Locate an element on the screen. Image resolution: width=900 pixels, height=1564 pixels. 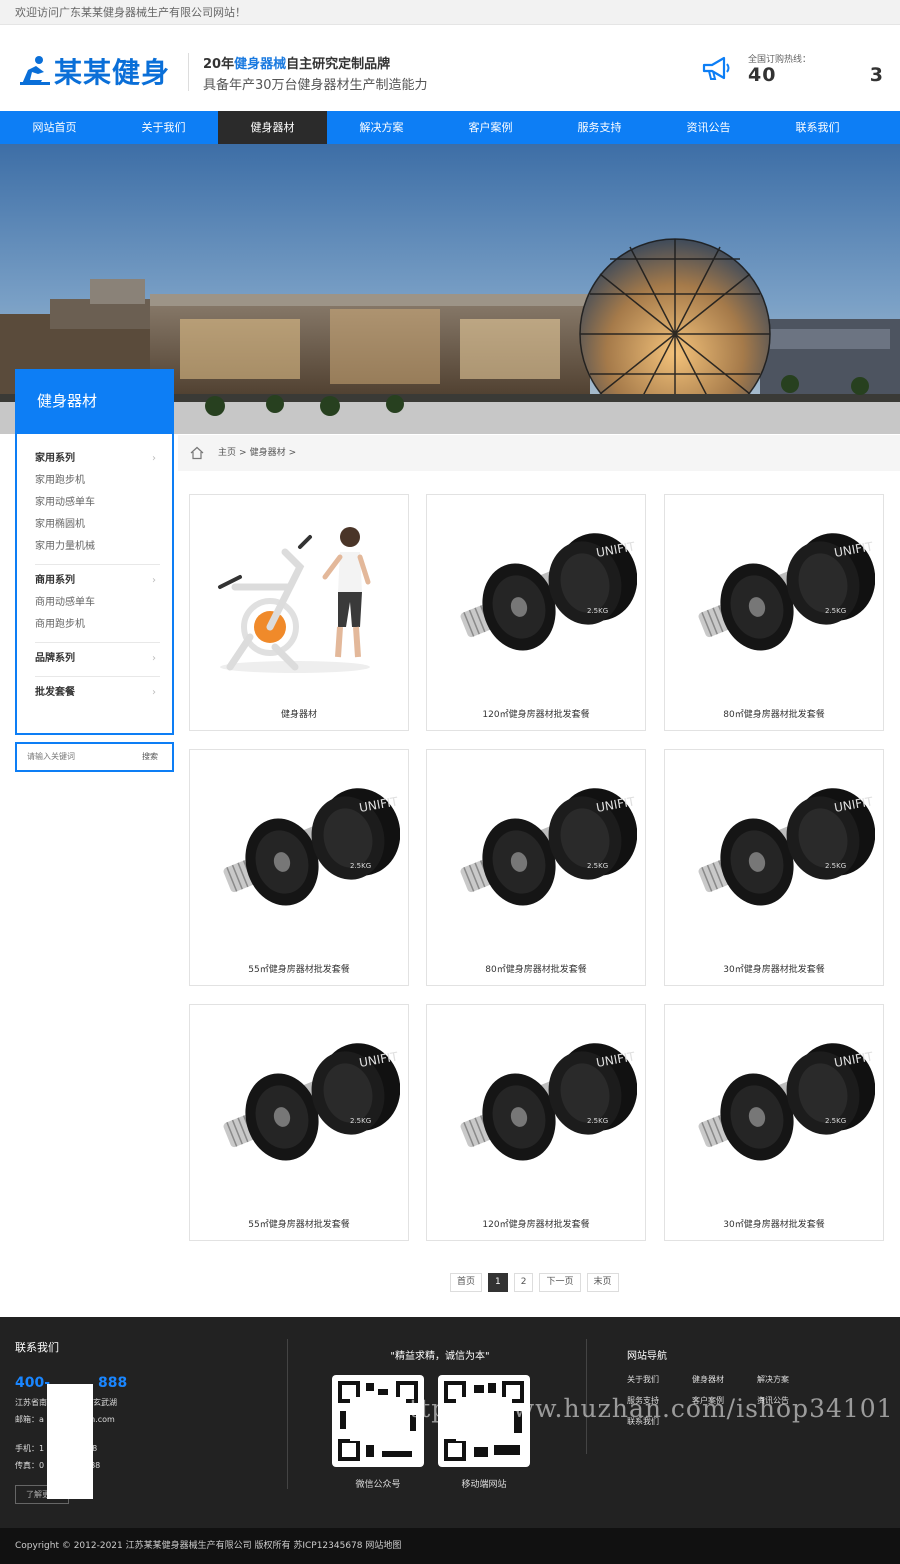
sidebar-search: 请输入关键词 搜索 is located at coordinates (94, 757).